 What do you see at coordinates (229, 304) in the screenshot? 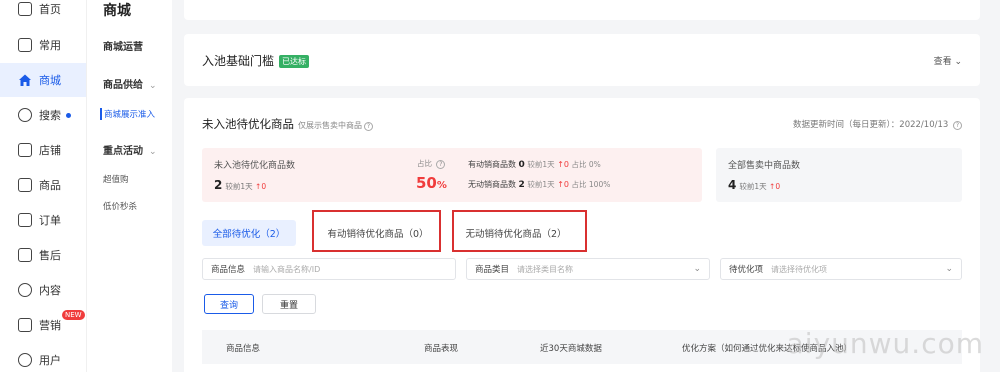
I see `query-button: 查询` at bounding box center [229, 304].